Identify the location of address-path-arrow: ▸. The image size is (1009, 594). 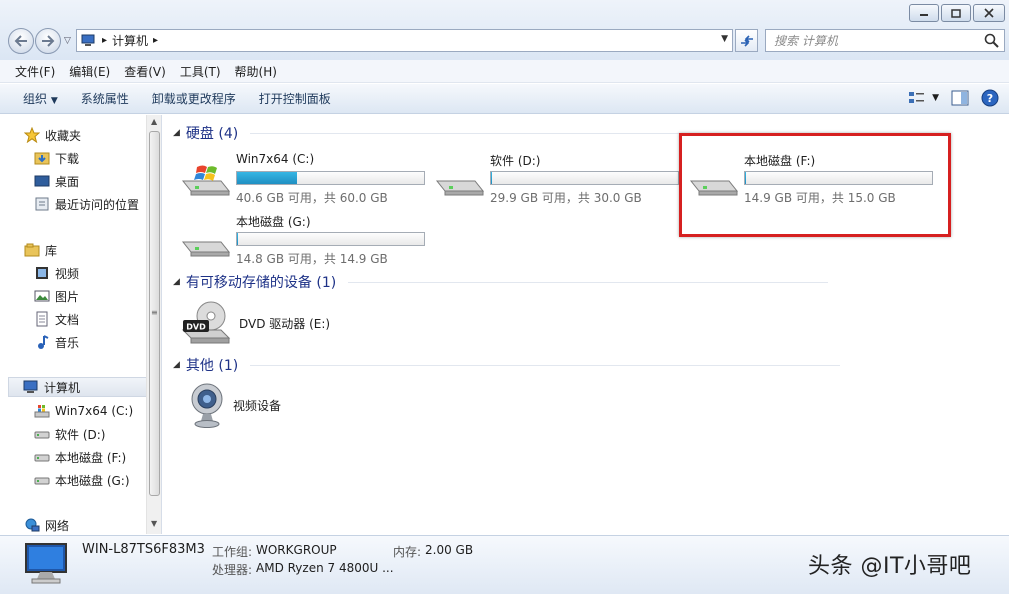
(155, 40).